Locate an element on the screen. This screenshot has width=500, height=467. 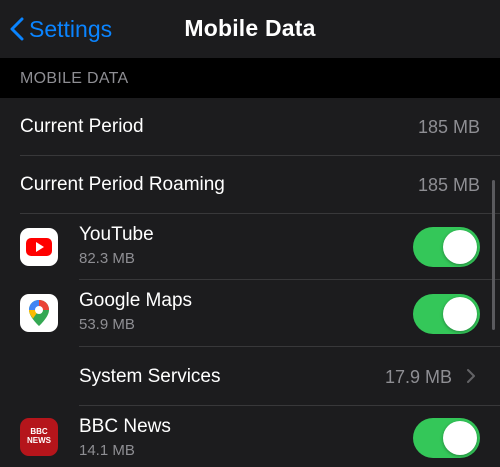
news-icon-text: NEWS is located at coordinates (39, 440).